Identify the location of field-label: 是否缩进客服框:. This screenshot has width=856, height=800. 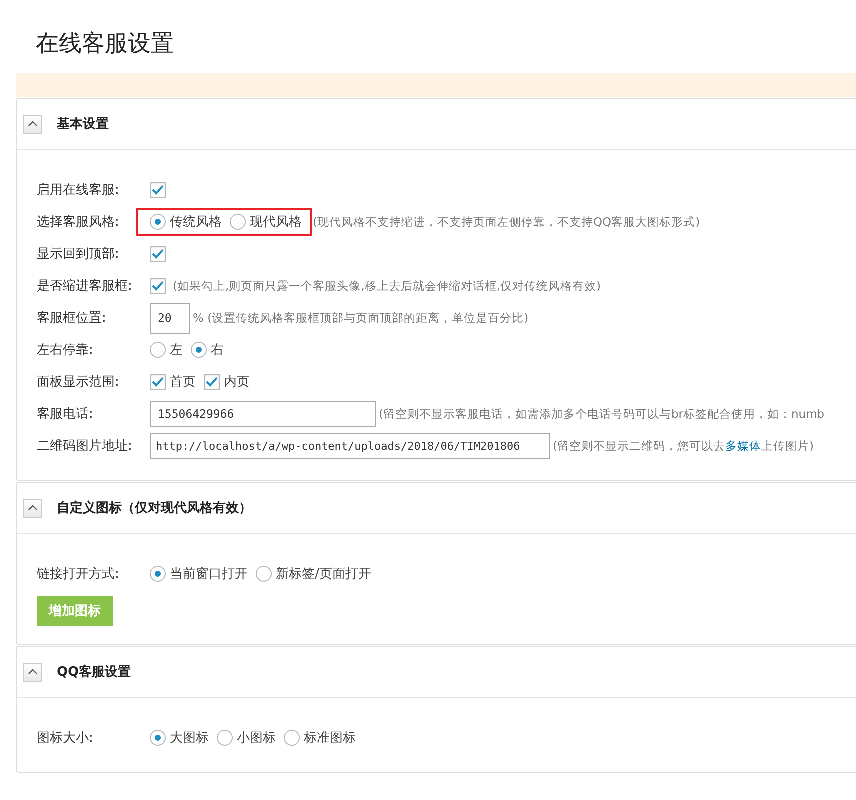
(85, 286).